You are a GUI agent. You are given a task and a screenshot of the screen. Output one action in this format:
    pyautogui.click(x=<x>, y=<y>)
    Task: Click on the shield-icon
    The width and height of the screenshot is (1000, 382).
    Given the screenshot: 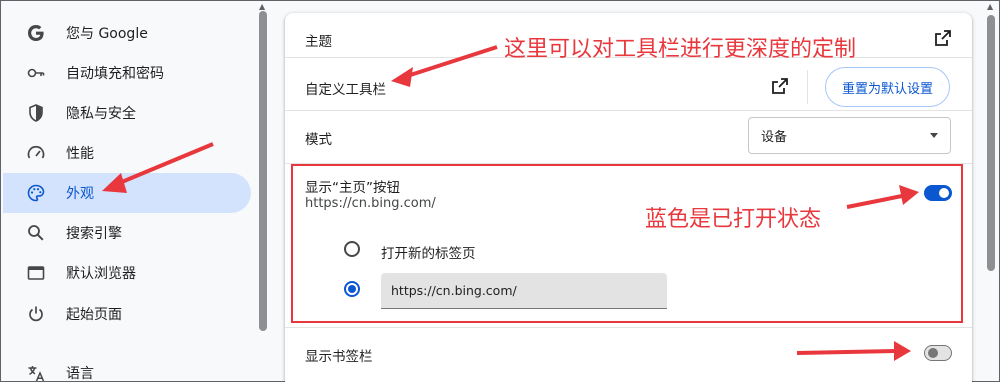 What is the action you would take?
    pyautogui.click(x=36, y=113)
    